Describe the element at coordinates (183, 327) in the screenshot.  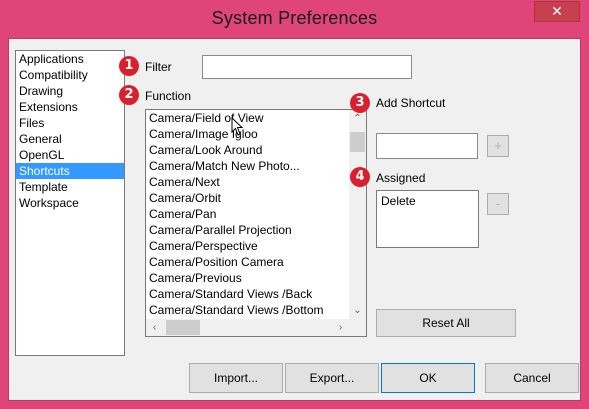
I see `horizontal-scroll-thumb` at that location.